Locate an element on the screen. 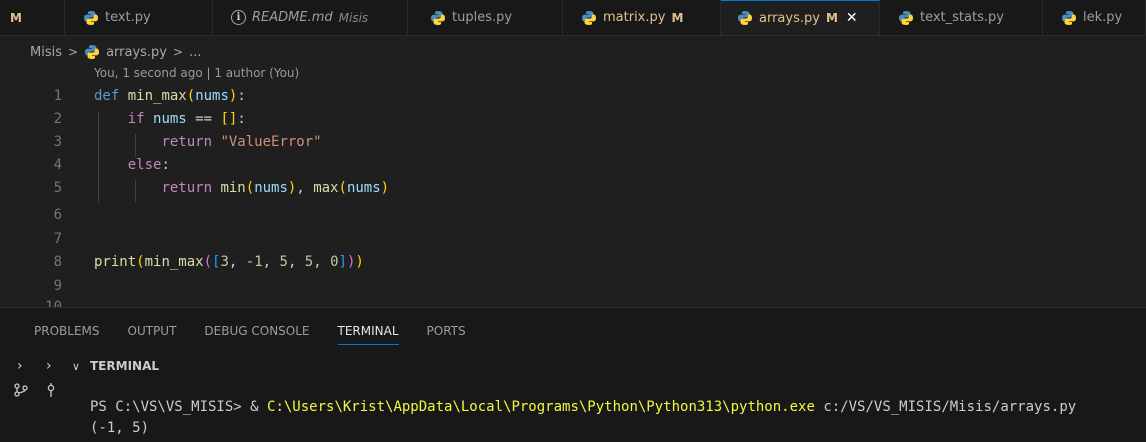 The image size is (1146, 442). code-text: else: is located at coordinates (148, 165).